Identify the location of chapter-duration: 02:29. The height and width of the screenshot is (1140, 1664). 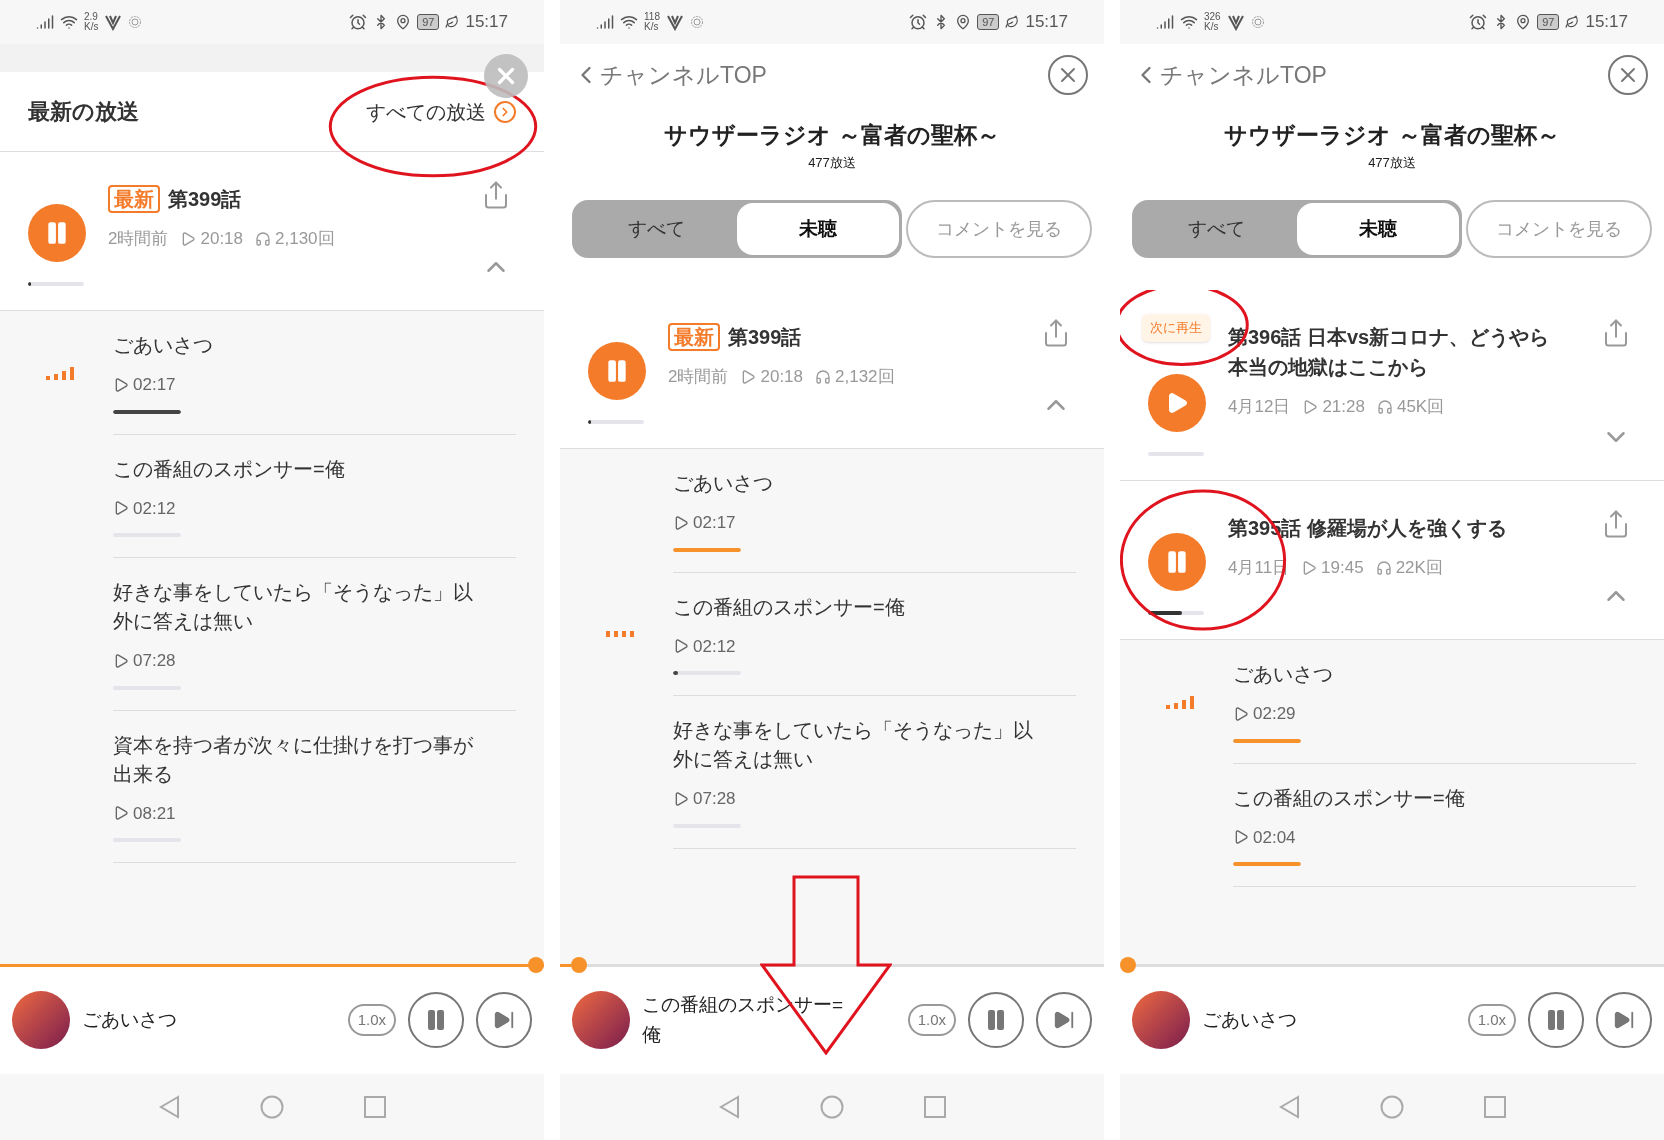
(1274, 714).